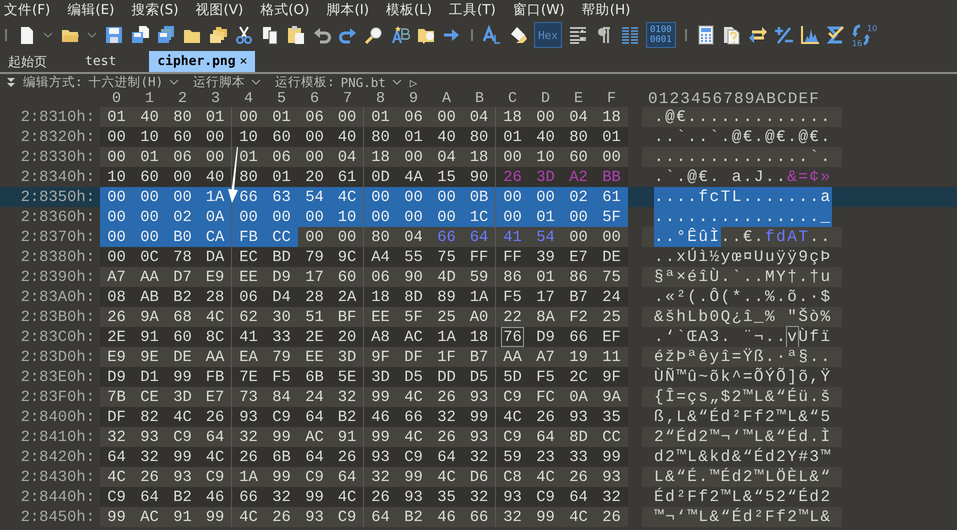 The image size is (957, 530). Describe the element at coordinates (154, 10) in the screenshot. I see `menu-item: 搜索(S)` at that location.